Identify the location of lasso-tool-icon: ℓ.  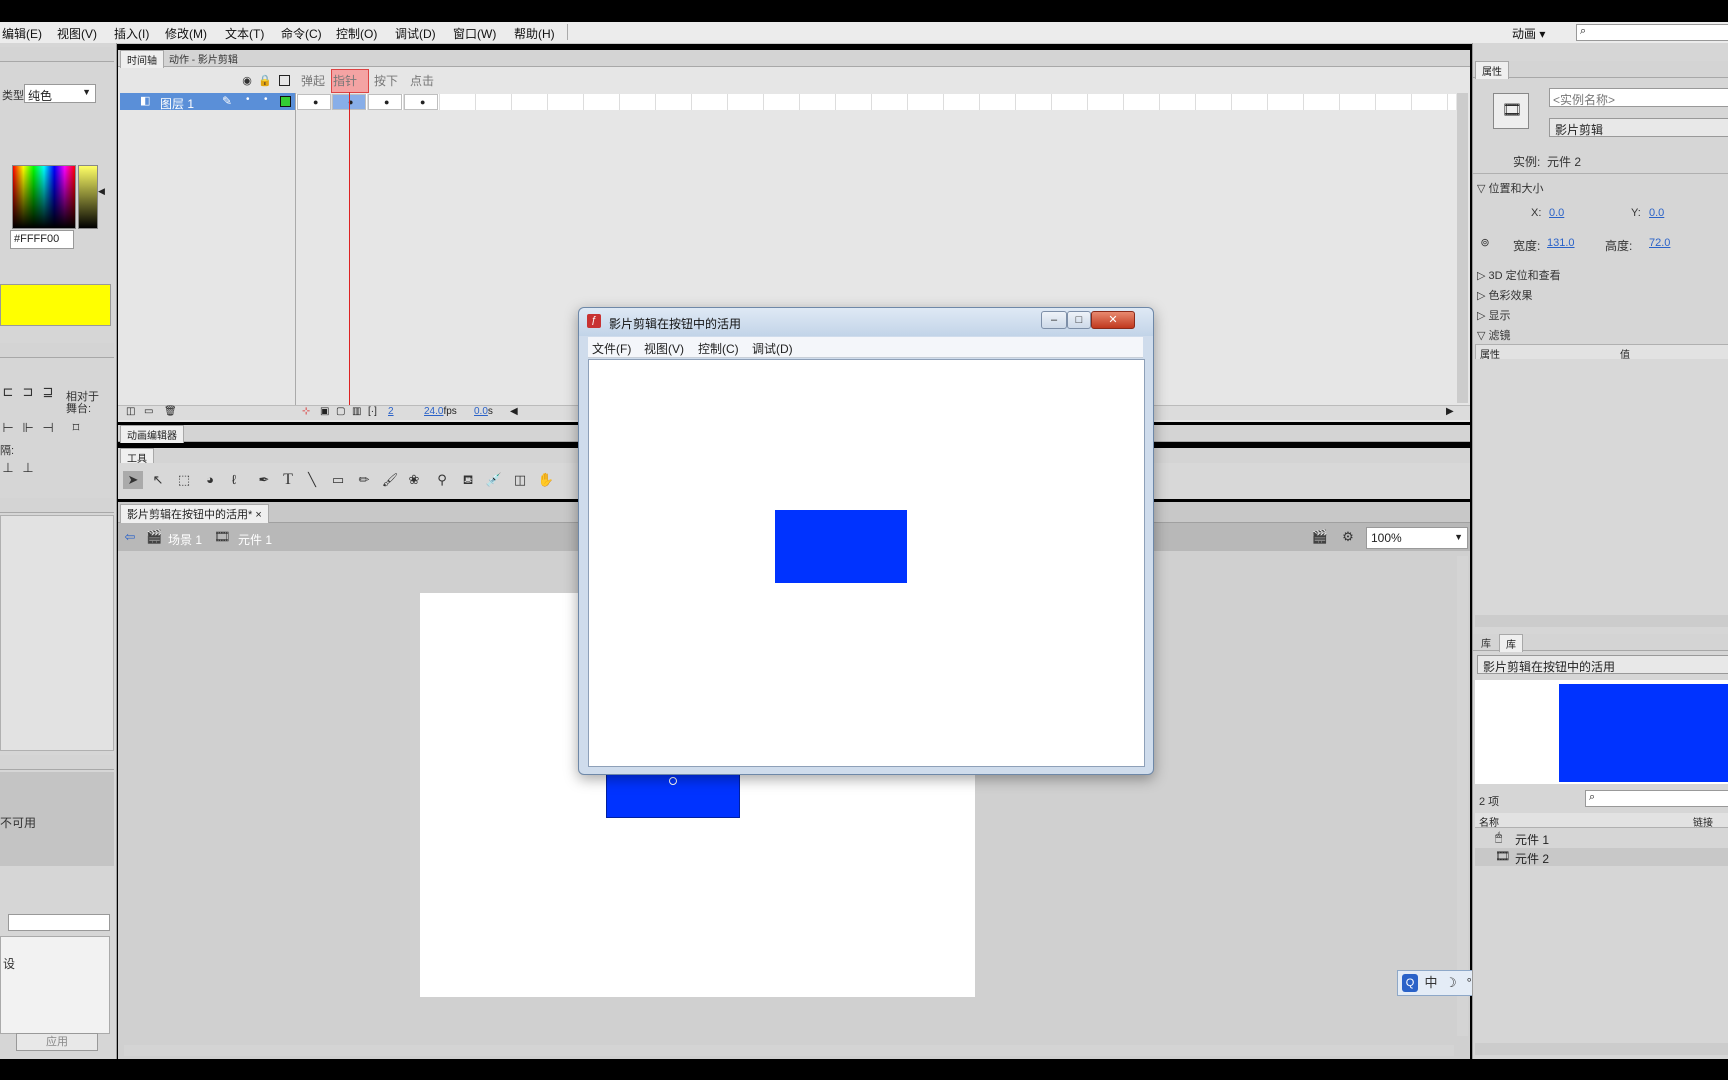
(234, 480).